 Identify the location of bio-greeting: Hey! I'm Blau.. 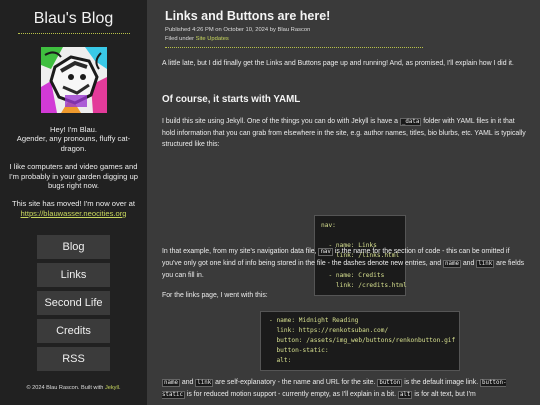
(73, 129).